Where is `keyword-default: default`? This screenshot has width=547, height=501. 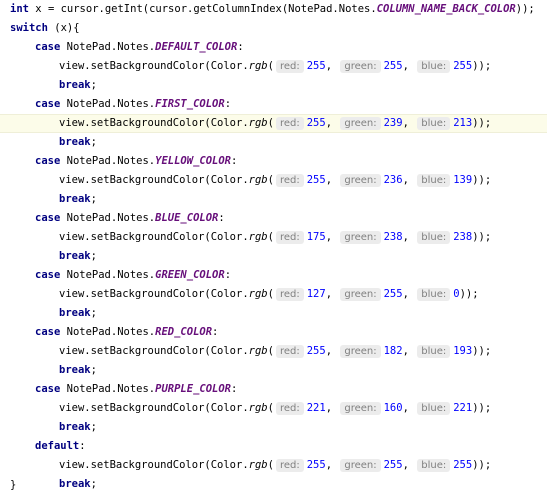 keyword-default: default is located at coordinates (57, 446).